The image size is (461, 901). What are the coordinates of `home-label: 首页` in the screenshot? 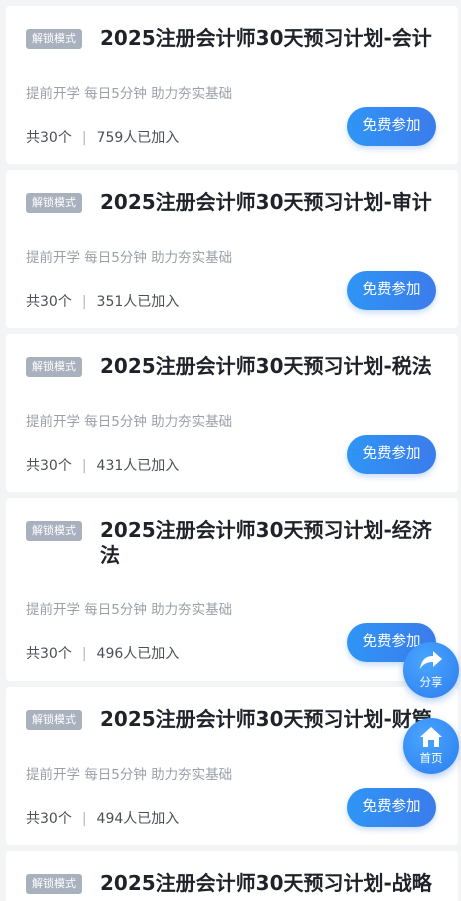 It's located at (431, 758).